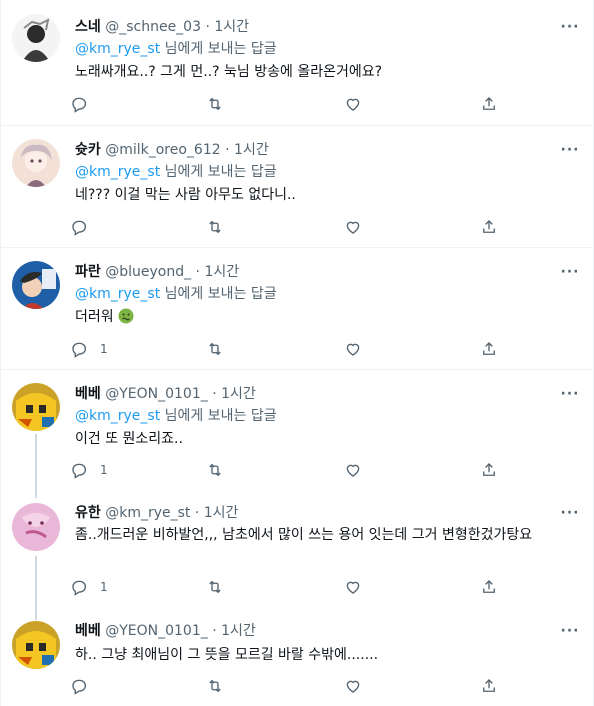  What do you see at coordinates (153, 27) in the screenshot?
I see `author-handle: @_schnee_03` at bounding box center [153, 27].